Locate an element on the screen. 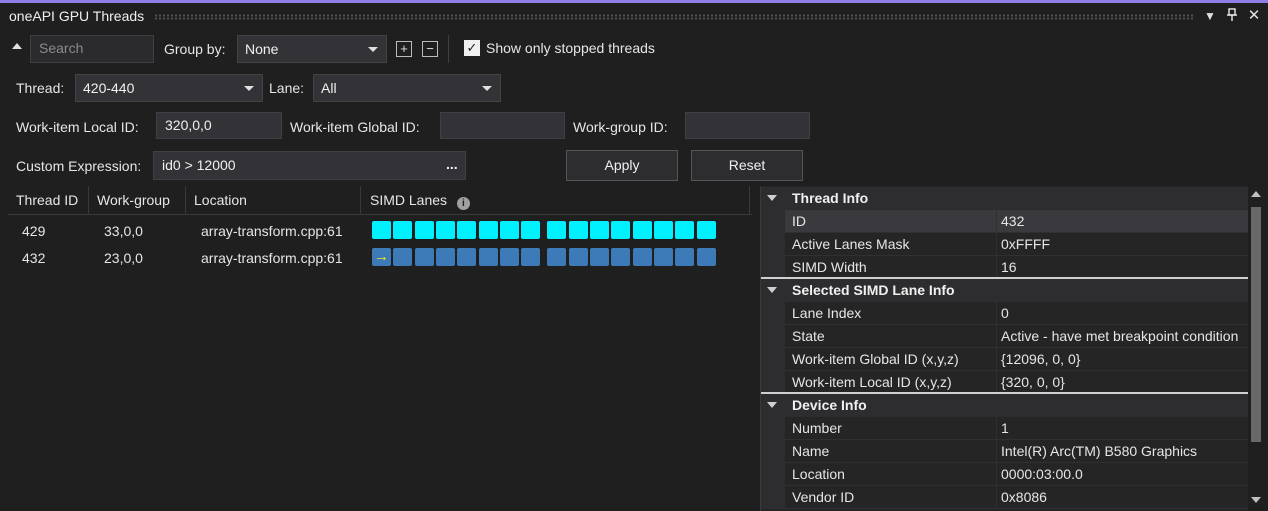  property-row: Number 1 is located at coordinates (1004, 428).